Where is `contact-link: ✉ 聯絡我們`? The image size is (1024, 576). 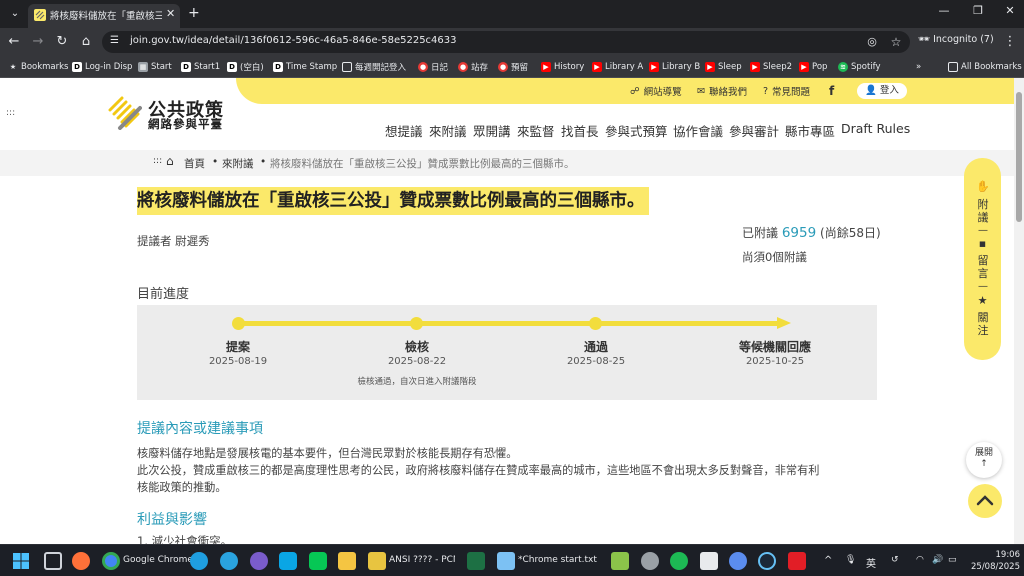
contact-link: ✉ 聯絡我們 is located at coordinates (722, 91).